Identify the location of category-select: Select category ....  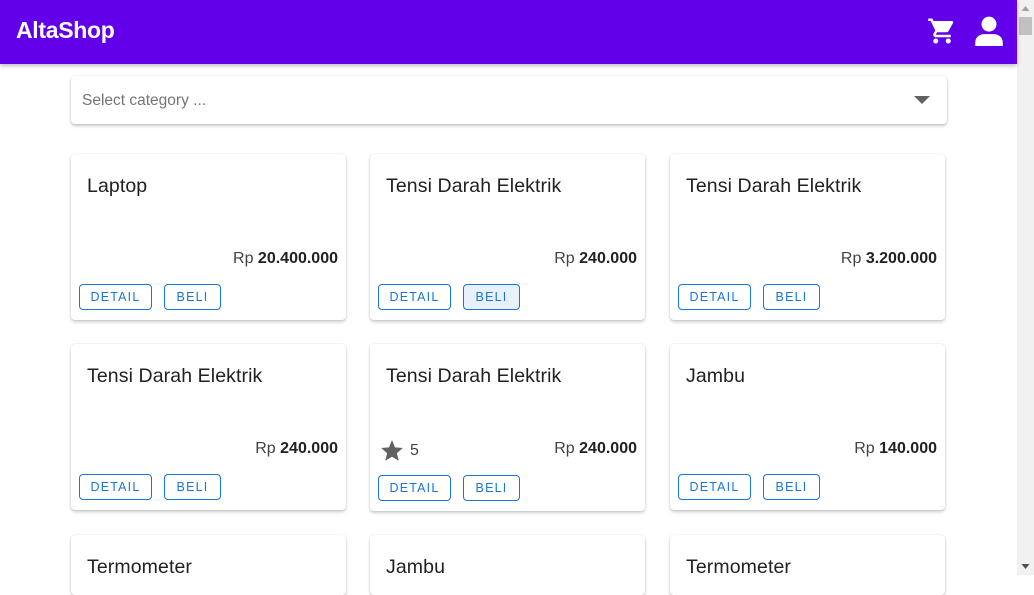
(509, 100).